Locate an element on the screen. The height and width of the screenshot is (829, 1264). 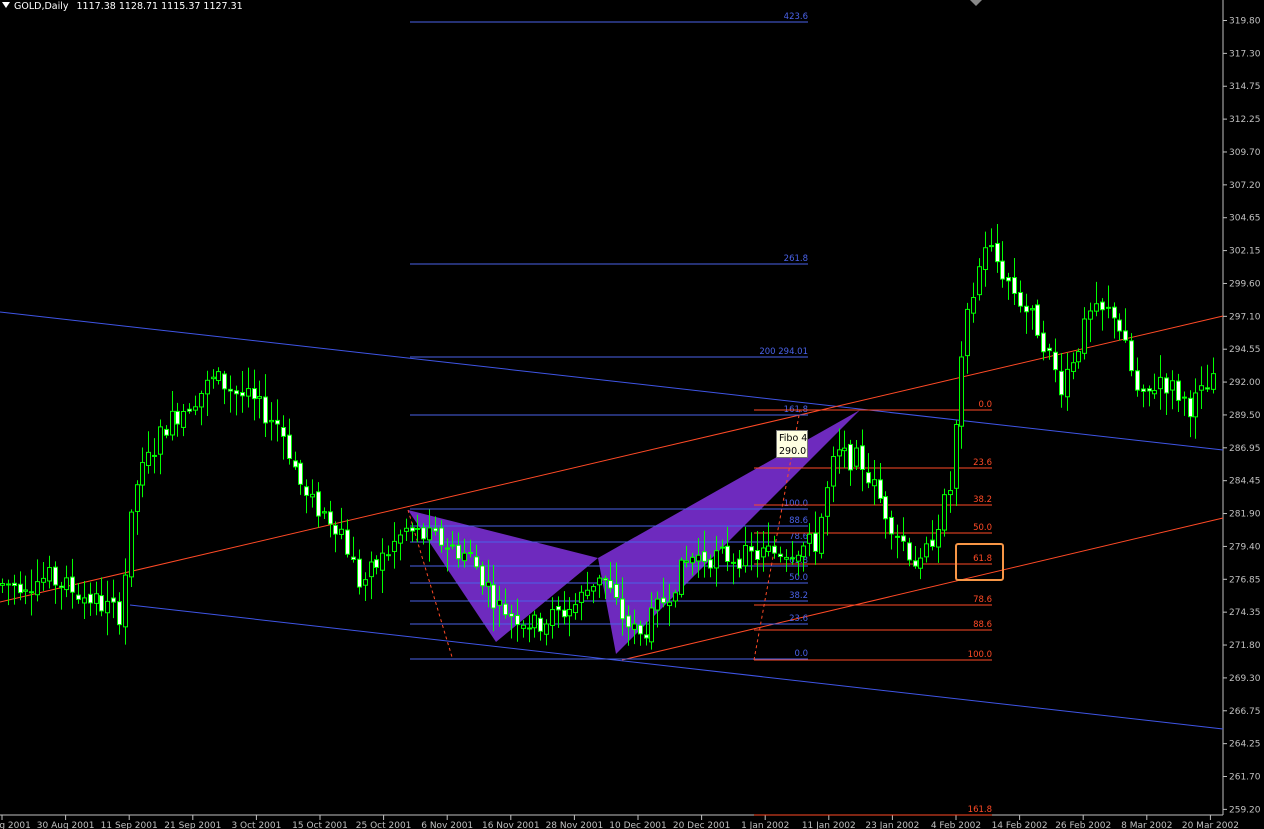
price-axis-label: 307.20 is located at coordinates (1245, 186).